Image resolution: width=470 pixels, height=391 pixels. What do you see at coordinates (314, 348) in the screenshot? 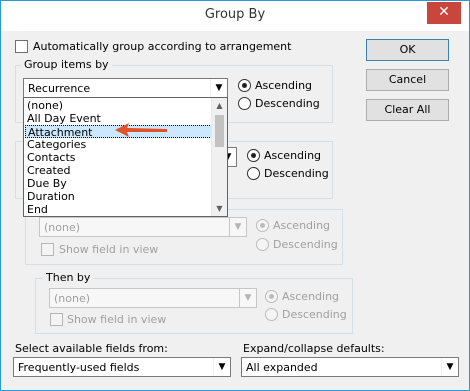
I see `expand-collapse-label: Expand/collapse defaults:` at bounding box center [314, 348].